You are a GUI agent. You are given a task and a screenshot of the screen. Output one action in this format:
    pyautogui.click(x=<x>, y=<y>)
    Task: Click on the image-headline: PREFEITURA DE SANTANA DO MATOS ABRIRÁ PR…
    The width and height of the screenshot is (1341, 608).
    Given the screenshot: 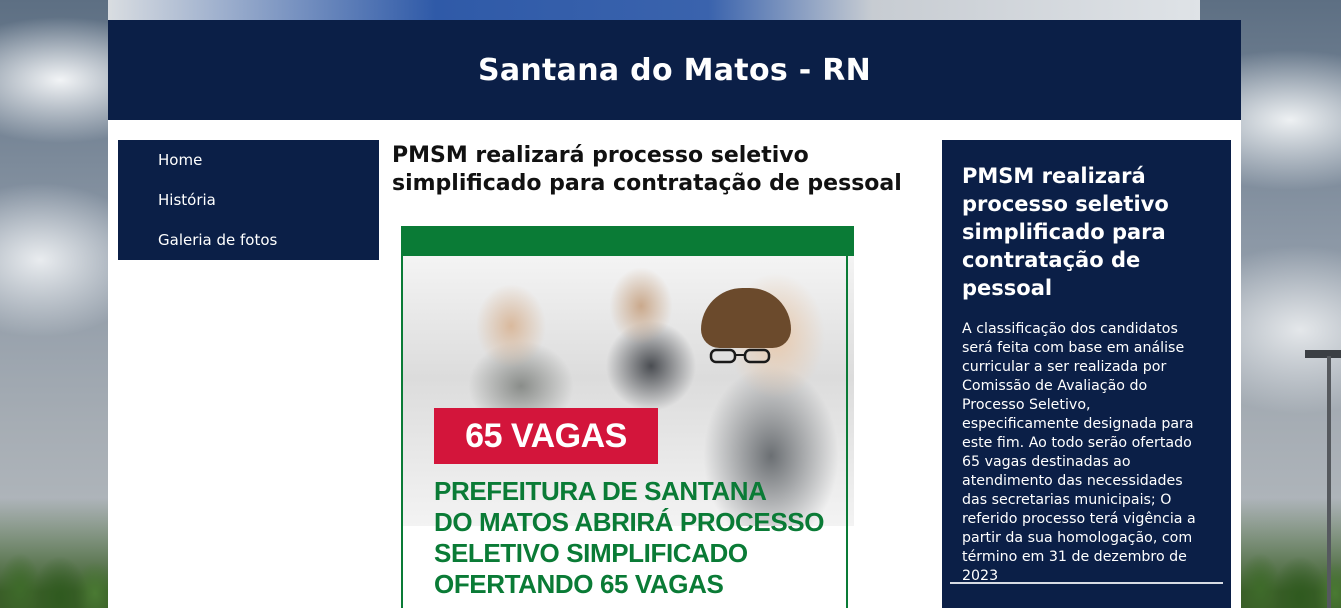 What is the action you would take?
    pyautogui.click(x=639, y=538)
    